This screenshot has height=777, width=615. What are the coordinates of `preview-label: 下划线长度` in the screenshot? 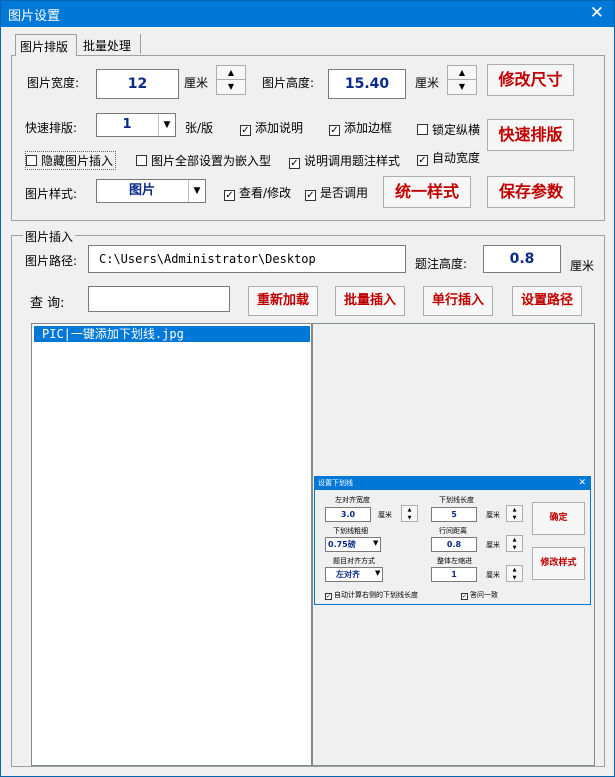 It's located at (456, 500).